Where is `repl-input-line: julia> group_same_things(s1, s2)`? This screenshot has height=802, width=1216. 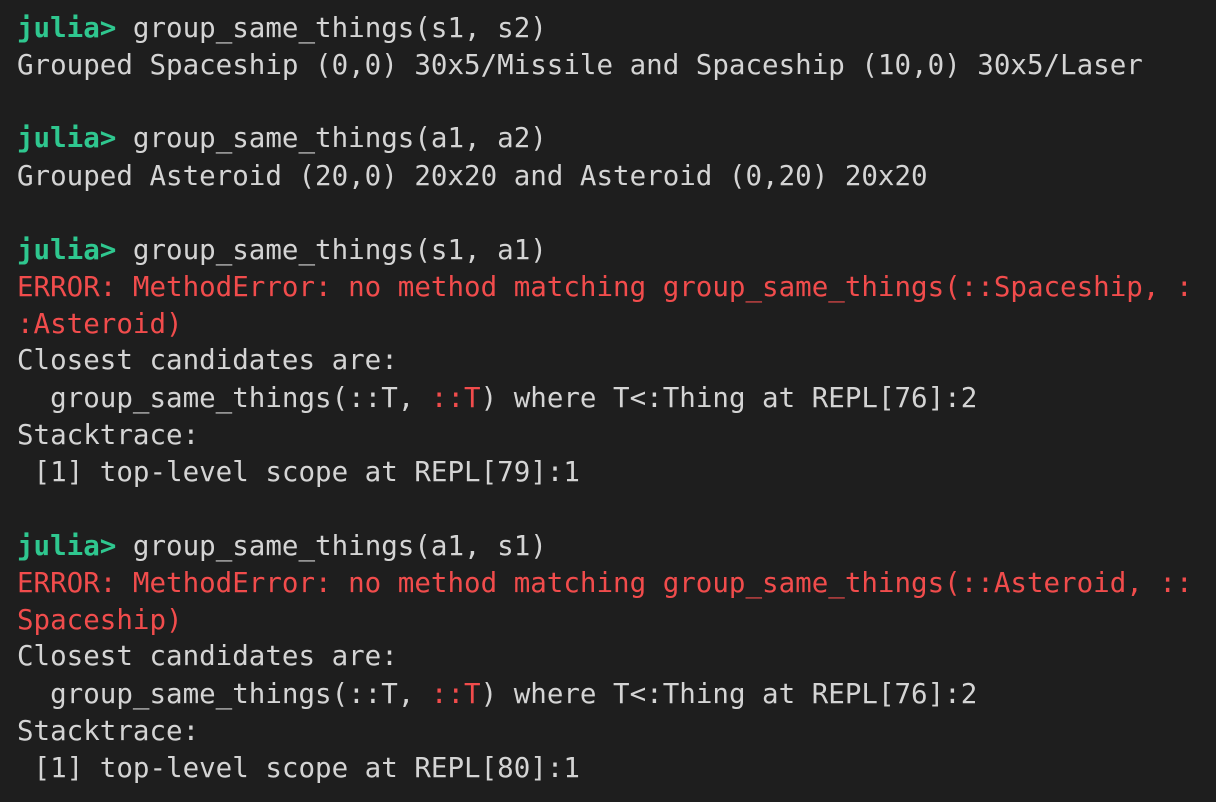 repl-input-line: julia> group_same_things(s1, s2) is located at coordinates (282, 28).